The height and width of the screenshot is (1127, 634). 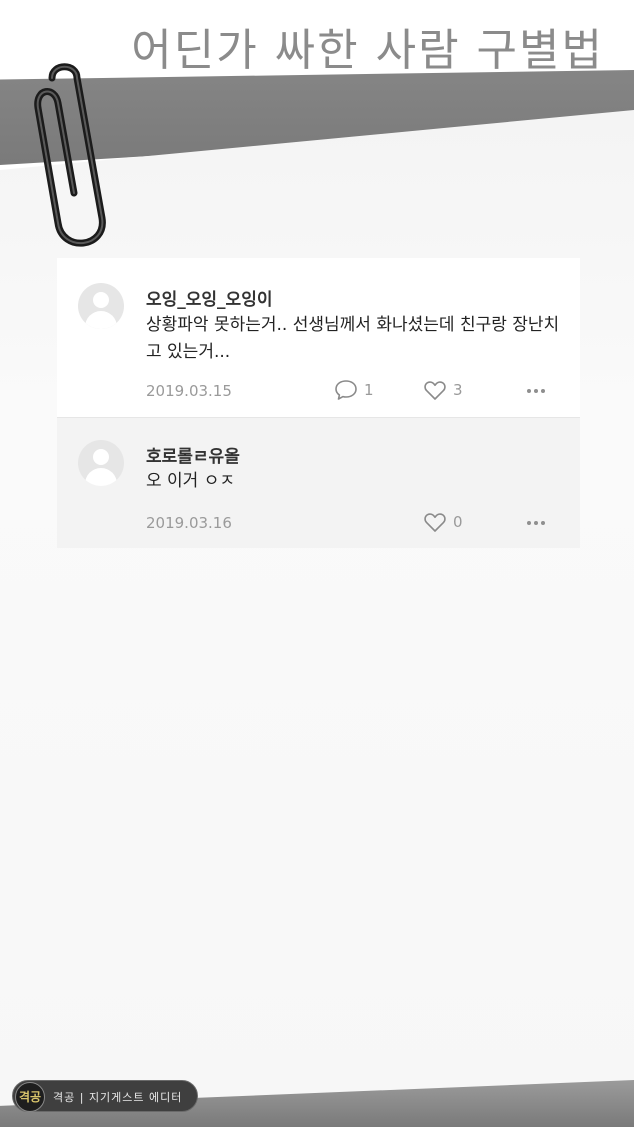 I want to click on comment-date: 2019.03.16, so click(x=189, y=523).